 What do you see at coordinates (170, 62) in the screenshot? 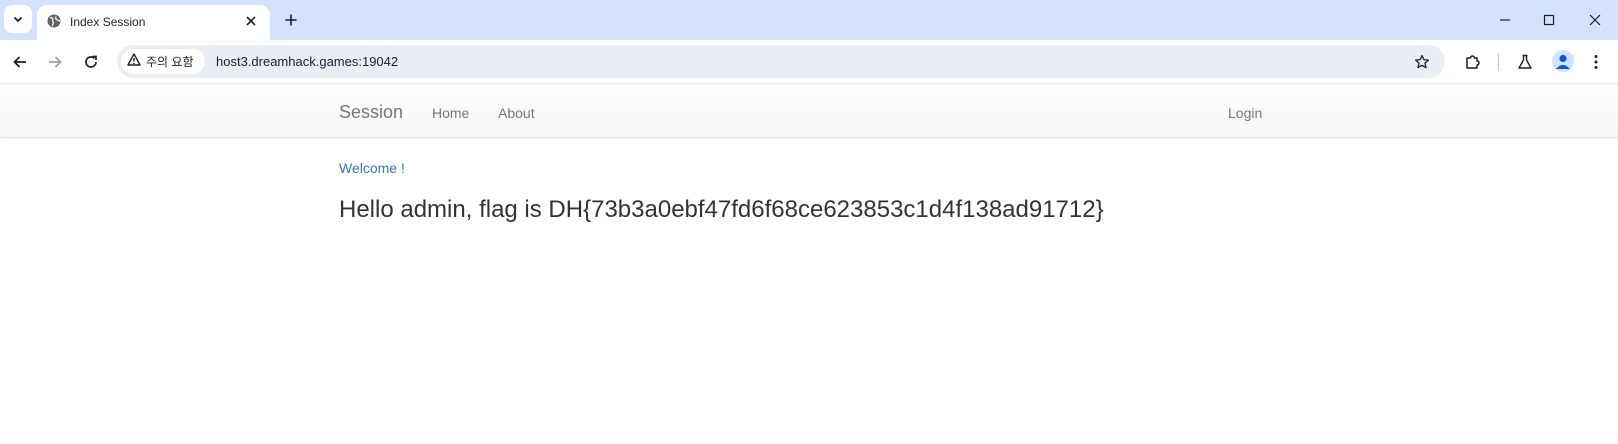
I see `security-chip-label: 주의 요함` at bounding box center [170, 62].